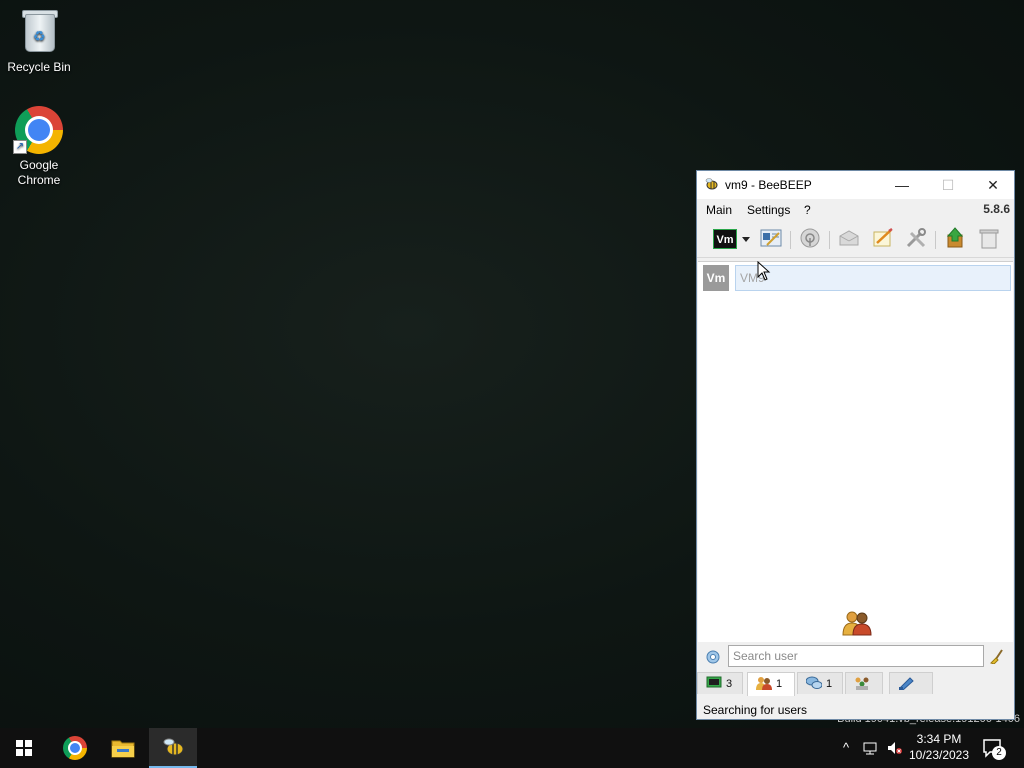 The width and height of the screenshot is (1024, 768). What do you see at coordinates (996, 209) in the screenshot?
I see `version-label: 5.8.6` at bounding box center [996, 209].